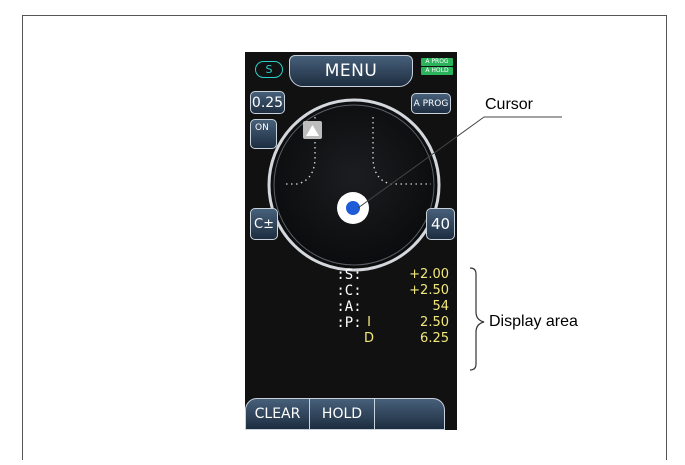 Image resolution: width=685 pixels, height=465 pixels. I want to click on clear-button: CLEAR, so click(277, 414).